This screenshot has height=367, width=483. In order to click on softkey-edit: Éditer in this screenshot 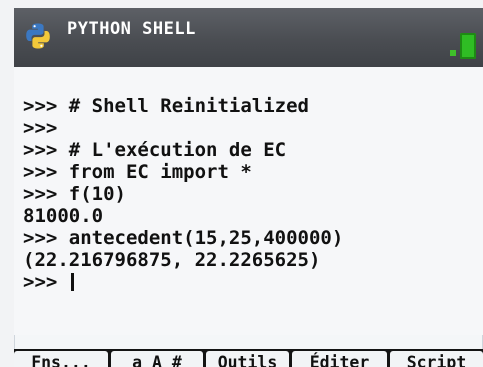, I will do `click(339, 359)`.